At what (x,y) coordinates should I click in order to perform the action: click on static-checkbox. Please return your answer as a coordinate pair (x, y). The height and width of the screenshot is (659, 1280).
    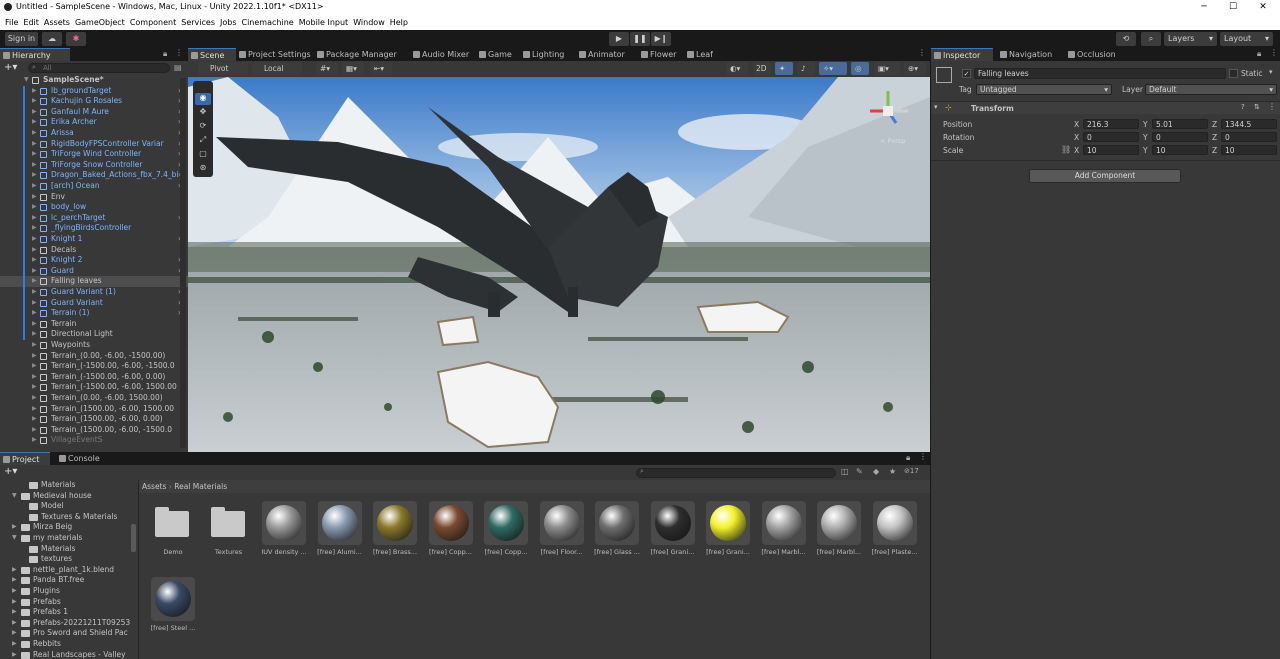
    Looking at the image, I should click on (1233, 73).